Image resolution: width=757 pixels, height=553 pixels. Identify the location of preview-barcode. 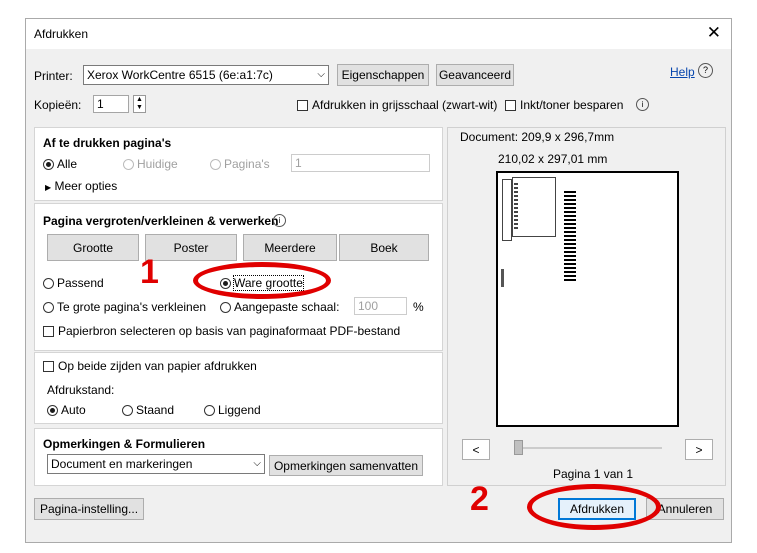
(570, 237).